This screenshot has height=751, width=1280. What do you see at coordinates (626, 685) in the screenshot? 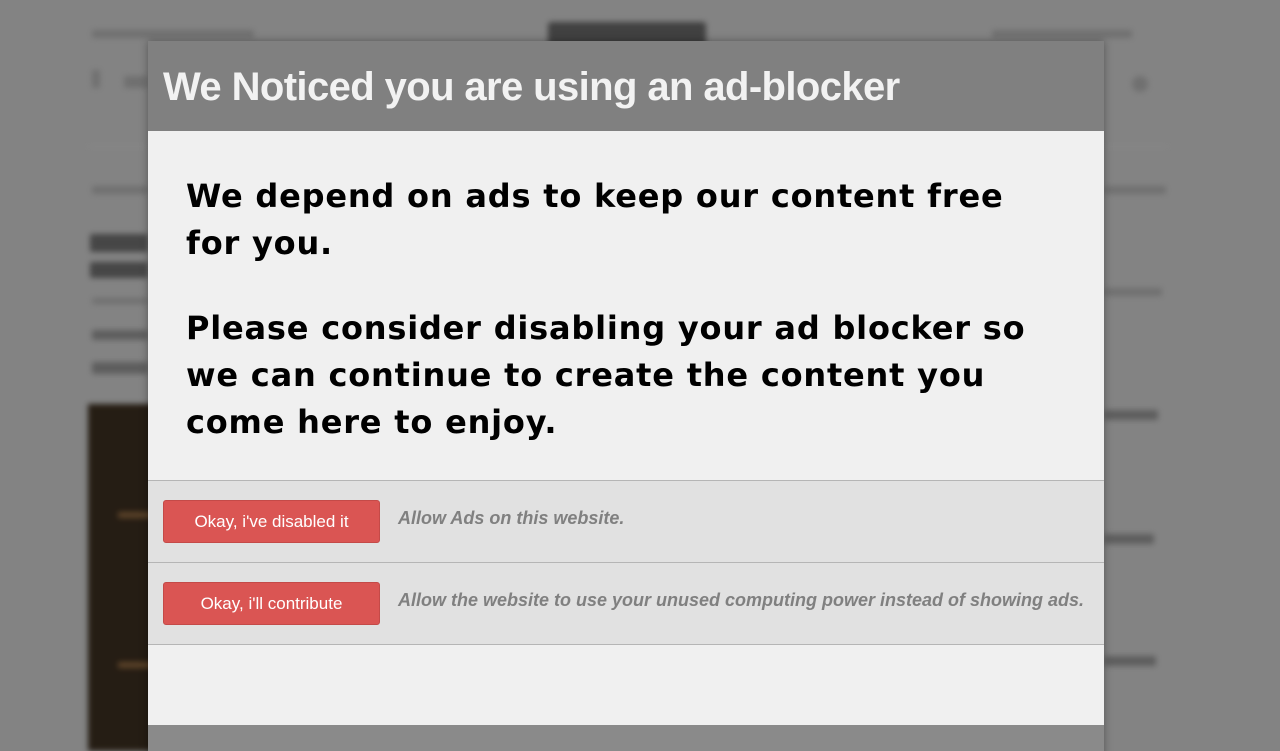
I see `modal-footer` at bounding box center [626, 685].